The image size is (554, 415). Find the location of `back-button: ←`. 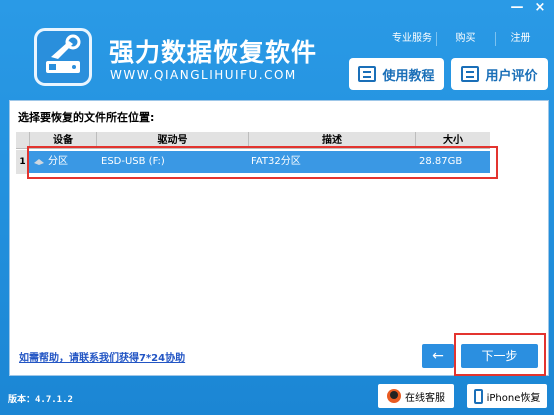

back-button: ← is located at coordinates (438, 356).